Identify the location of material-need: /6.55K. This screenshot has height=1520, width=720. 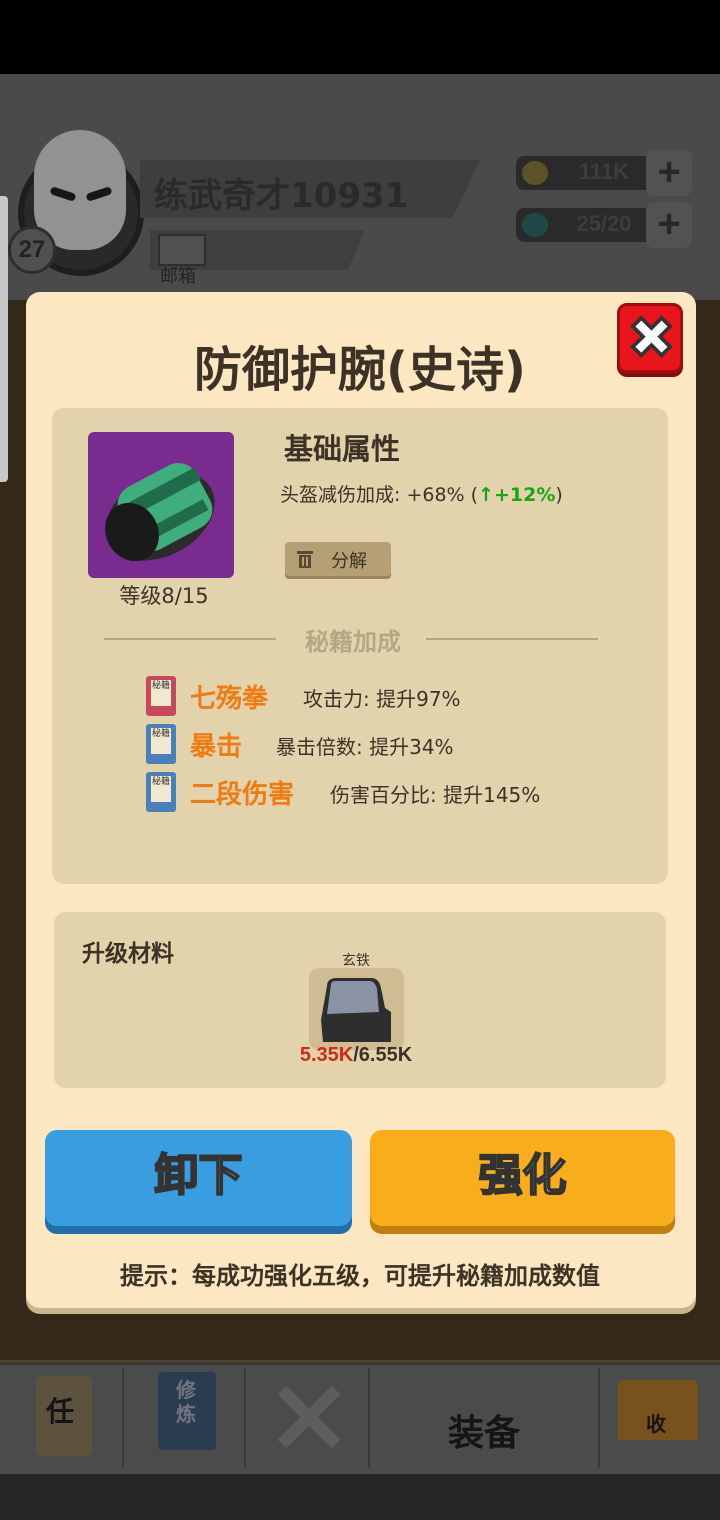
(383, 1055).